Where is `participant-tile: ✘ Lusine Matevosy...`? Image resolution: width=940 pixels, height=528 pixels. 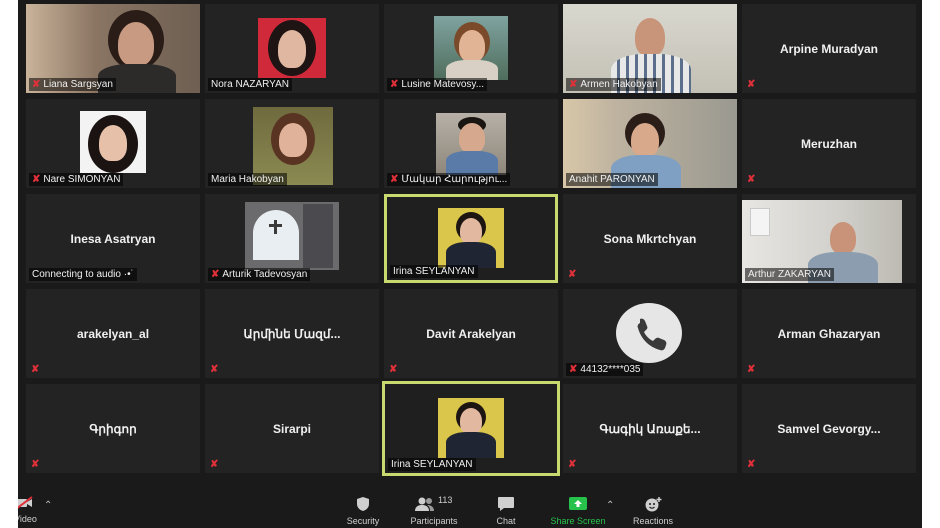 participant-tile: ✘ Lusine Matevosy... is located at coordinates (471, 48).